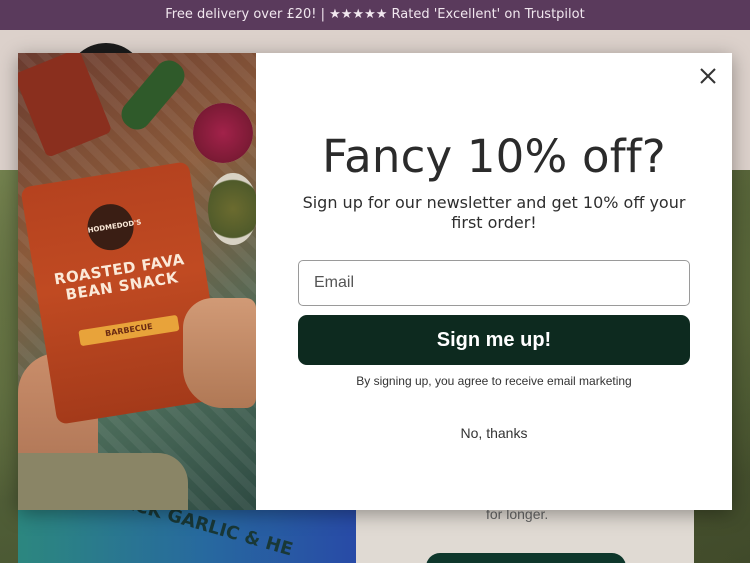  What do you see at coordinates (113, 227) in the screenshot?
I see `bag-brand-badge: HODMEDOD'S` at bounding box center [113, 227].